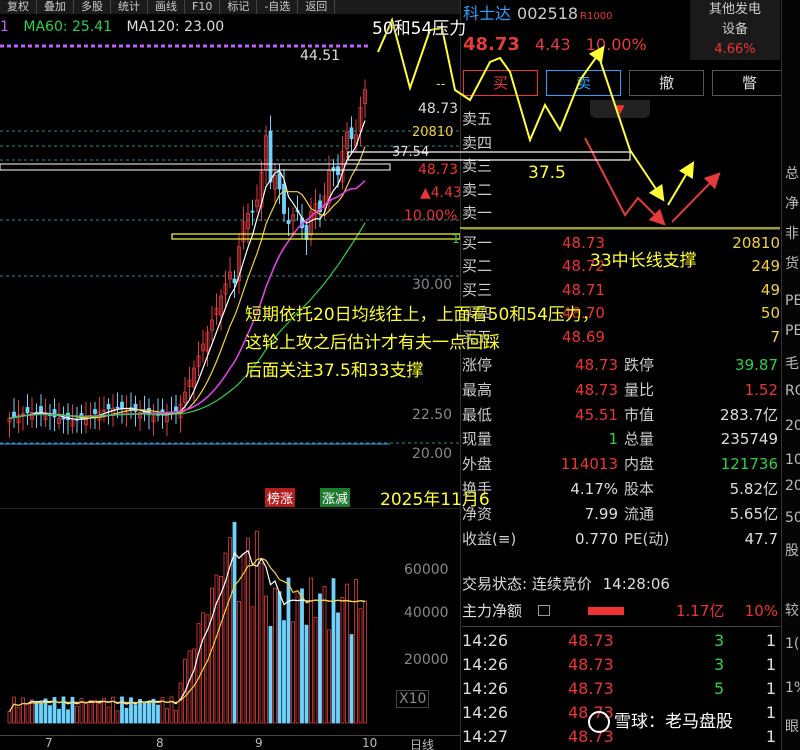  I want to click on trade-buttons: 买 卖 撤 瞥, so click(625, 83).